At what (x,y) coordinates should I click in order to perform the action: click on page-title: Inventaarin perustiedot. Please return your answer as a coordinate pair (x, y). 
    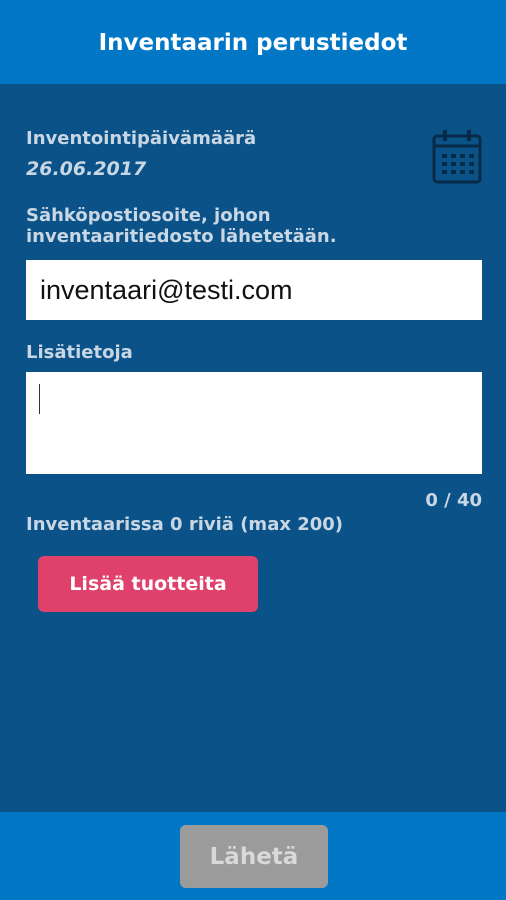
    Looking at the image, I should click on (253, 43).